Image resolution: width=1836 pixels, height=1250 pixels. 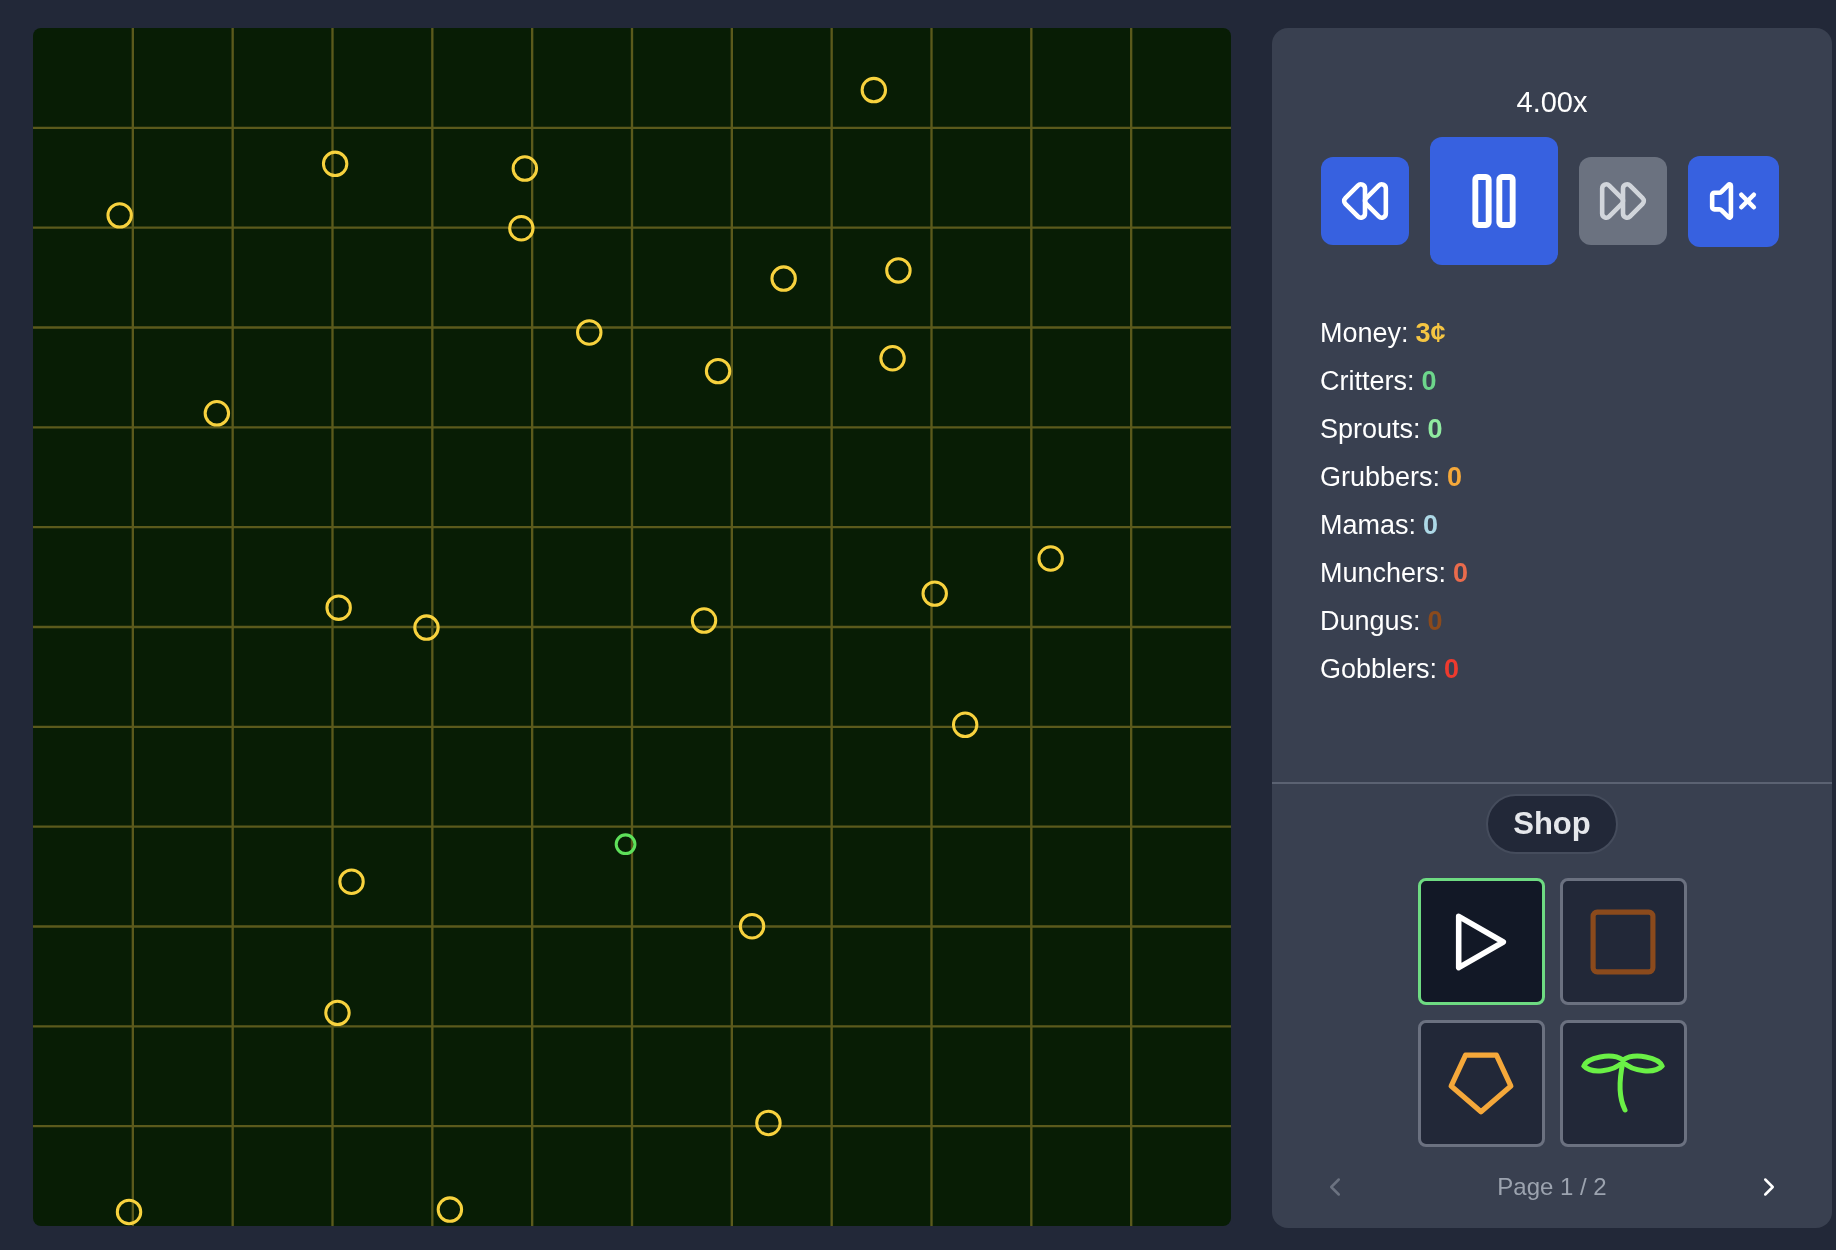 I want to click on shop-title: Shop, so click(x=1552, y=824).